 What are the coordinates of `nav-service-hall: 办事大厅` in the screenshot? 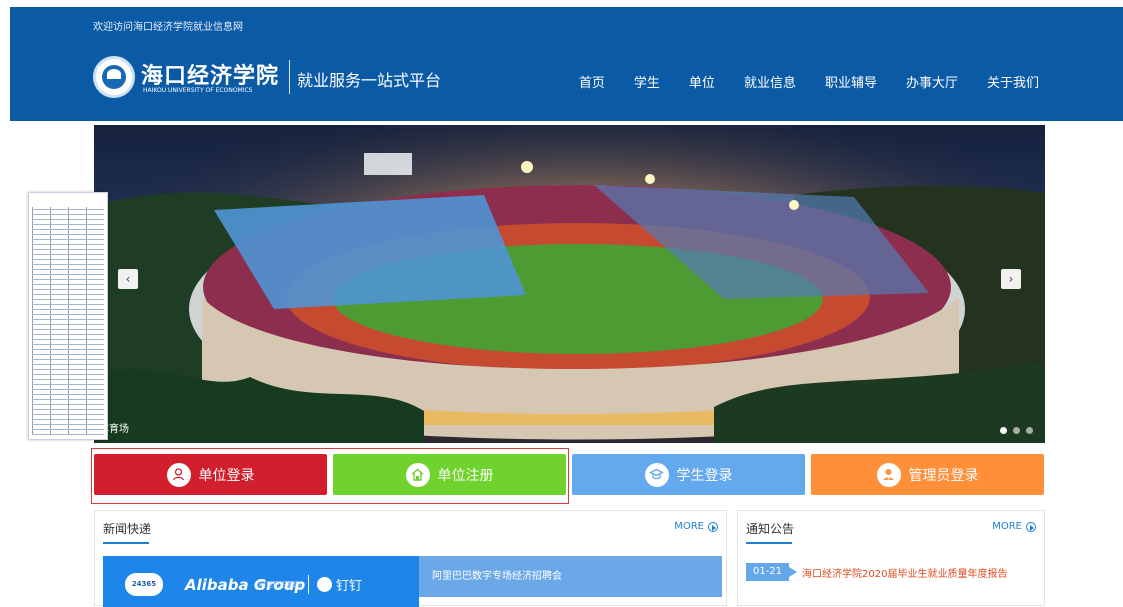 It's located at (932, 81).